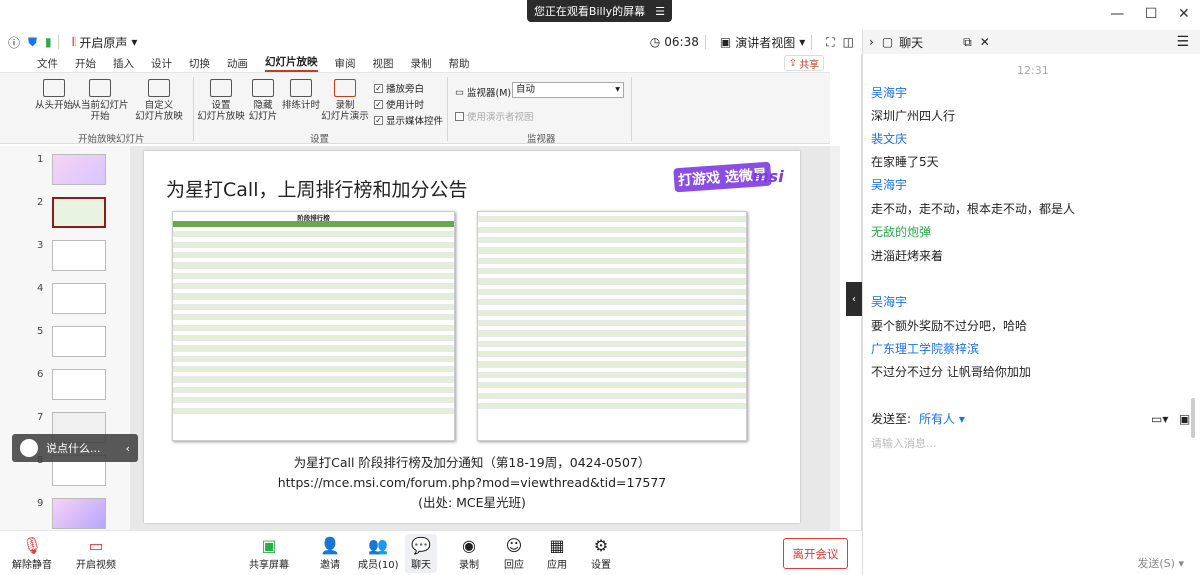 This screenshot has width=1200, height=575. I want to click on original-sound-button: 𝄃 开启原声 ▾, so click(105, 42).